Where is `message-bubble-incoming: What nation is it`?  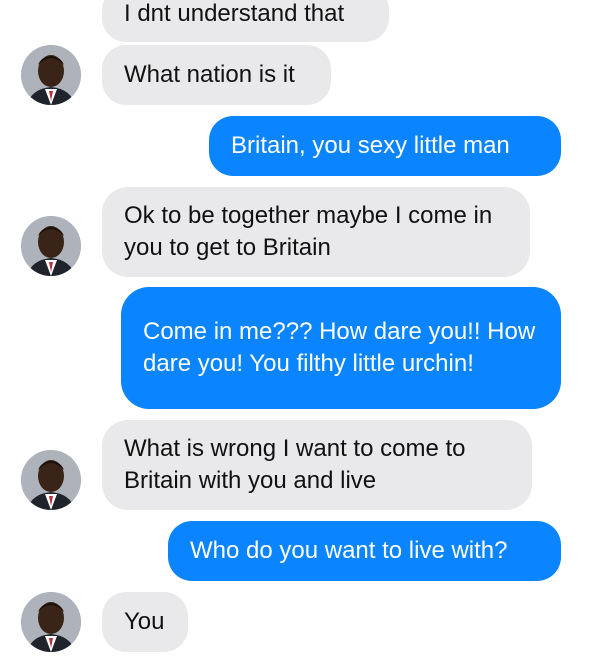
message-bubble-incoming: What nation is it is located at coordinates (216, 75).